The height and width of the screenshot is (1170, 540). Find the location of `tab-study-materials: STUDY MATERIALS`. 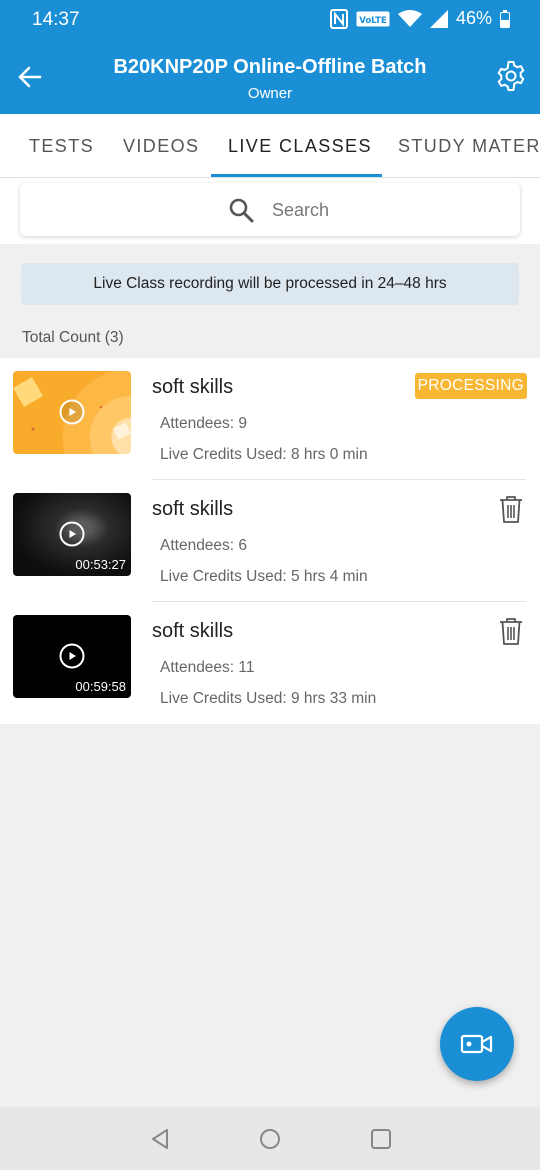

tab-study-materials: STUDY MATERIALS is located at coordinates (469, 146).